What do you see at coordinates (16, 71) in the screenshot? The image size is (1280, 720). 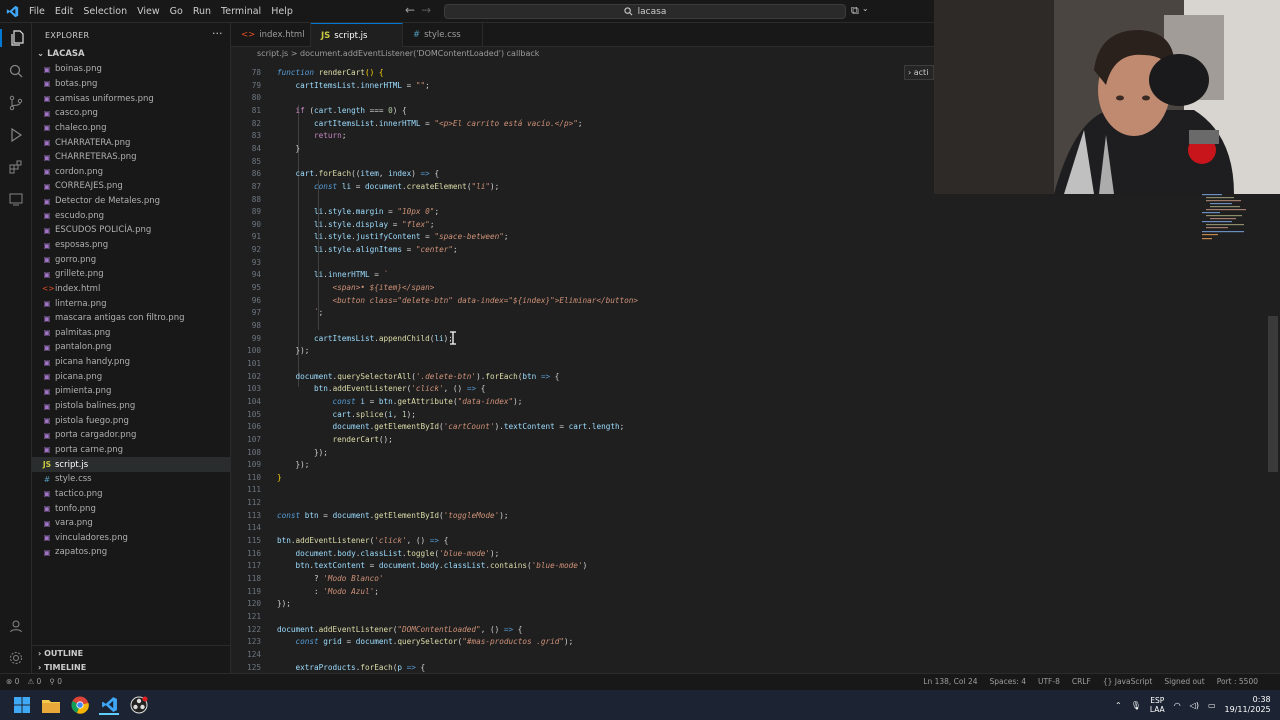 I see `search-icon` at bounding box center [16, 71].